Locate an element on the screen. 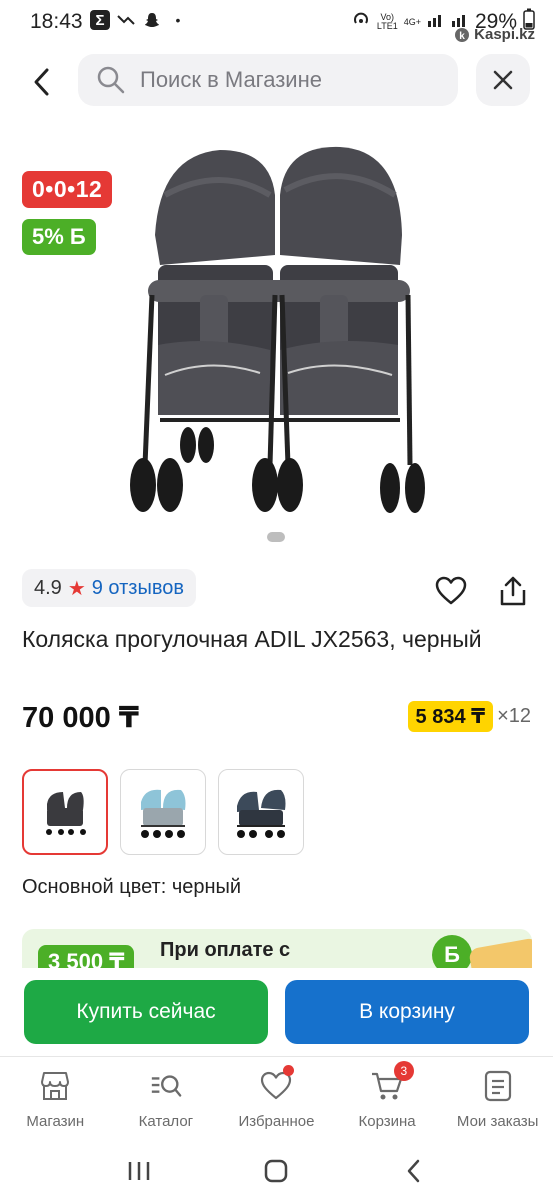 This screenshot has height=1200, width=553. watermark-text: Kaspi.kz is located at coordinates (504, 34).